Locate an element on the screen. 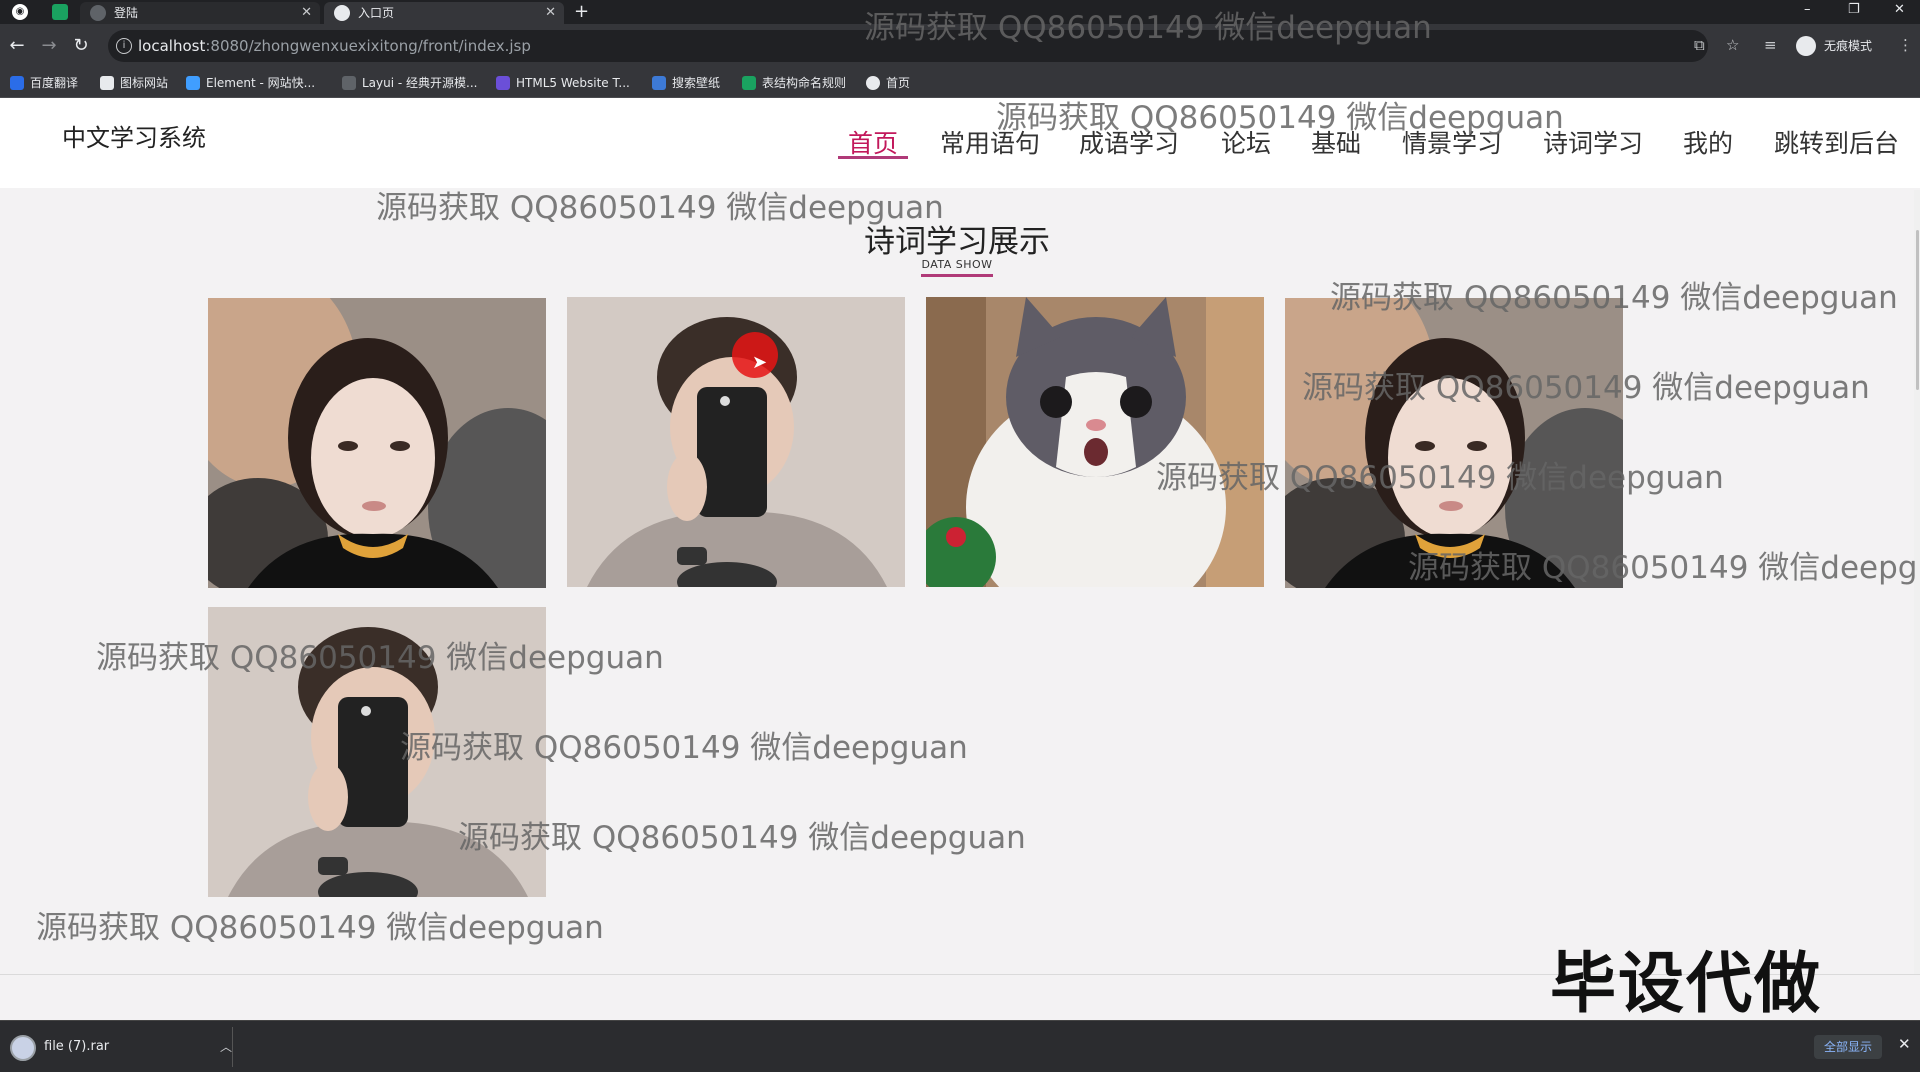 This screenshot has height=1072, width=1920. bookmark-star-icon: ☆ is located at coordinates (1732, 45).